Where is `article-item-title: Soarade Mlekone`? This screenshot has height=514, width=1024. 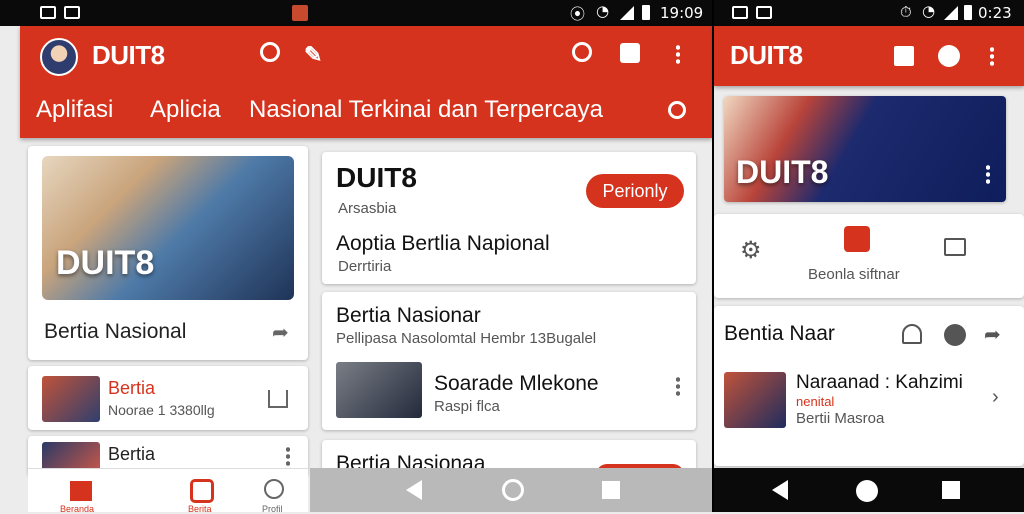
article-item-title: Soarade Mlekone is located at coordinates (516, 383).